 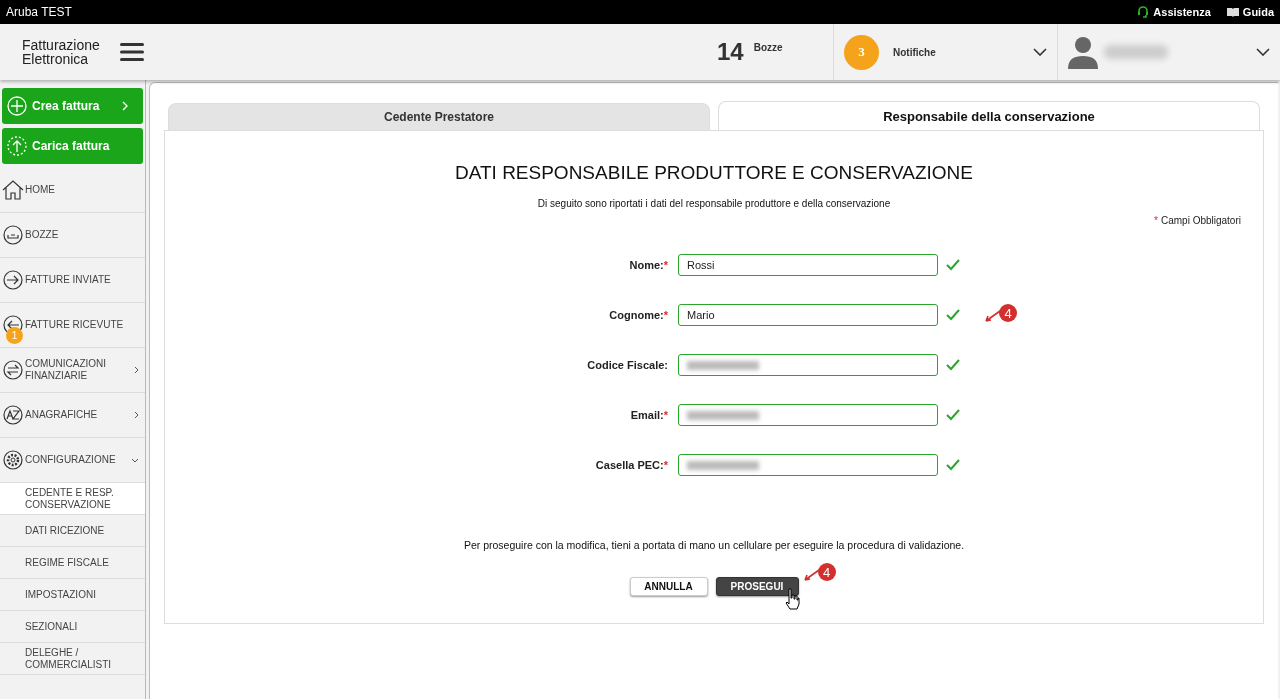 What do you see at coordinates (631, 465) in the screenshot?
I see `field-label: Casella PEC:*` at bounding box center [631, 465].